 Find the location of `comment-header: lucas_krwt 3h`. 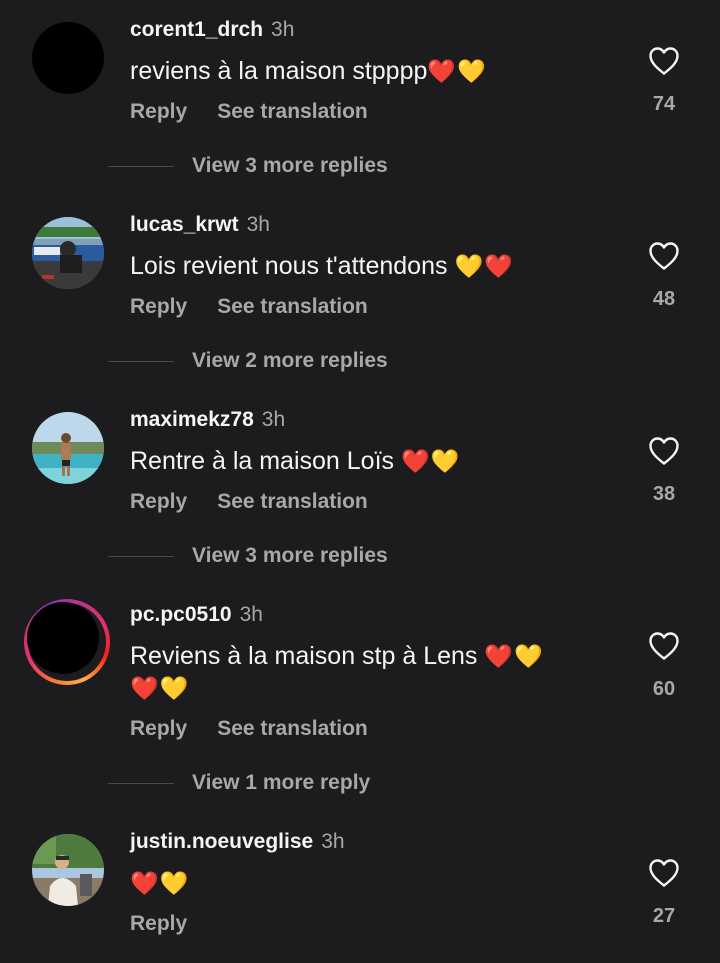

comment-header: lucas_krwt 3h is located at coordinates (200, 225).